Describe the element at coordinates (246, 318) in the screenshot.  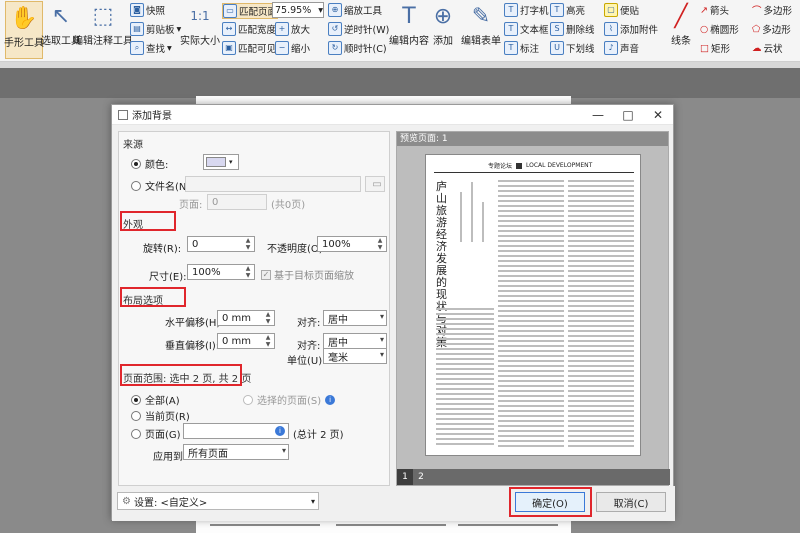
I see `hoffset-input: 0 mm ▲ ▼` at that location.